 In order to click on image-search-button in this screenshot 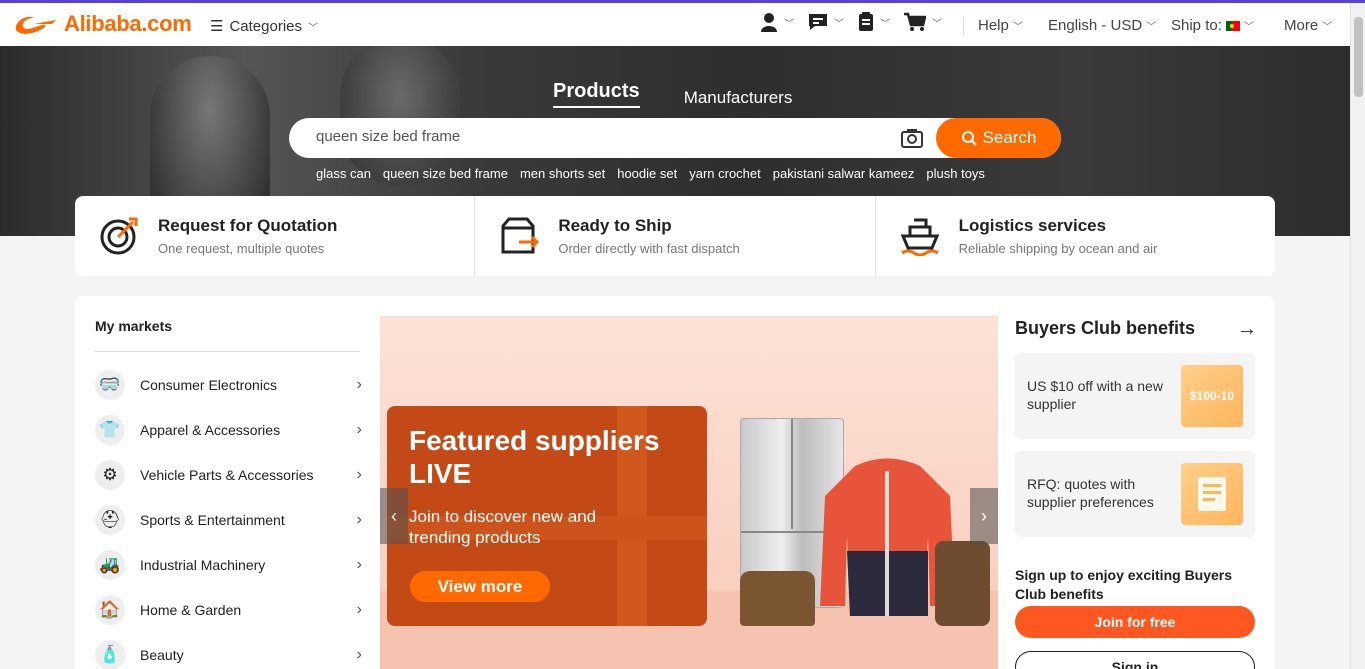, I will do `click(912, 140)`.